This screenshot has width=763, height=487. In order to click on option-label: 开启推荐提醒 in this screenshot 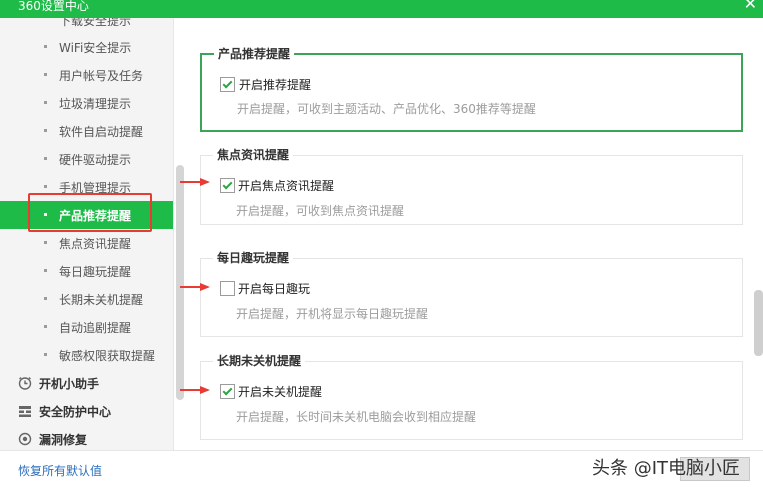, I will do `click(275, 84)`.